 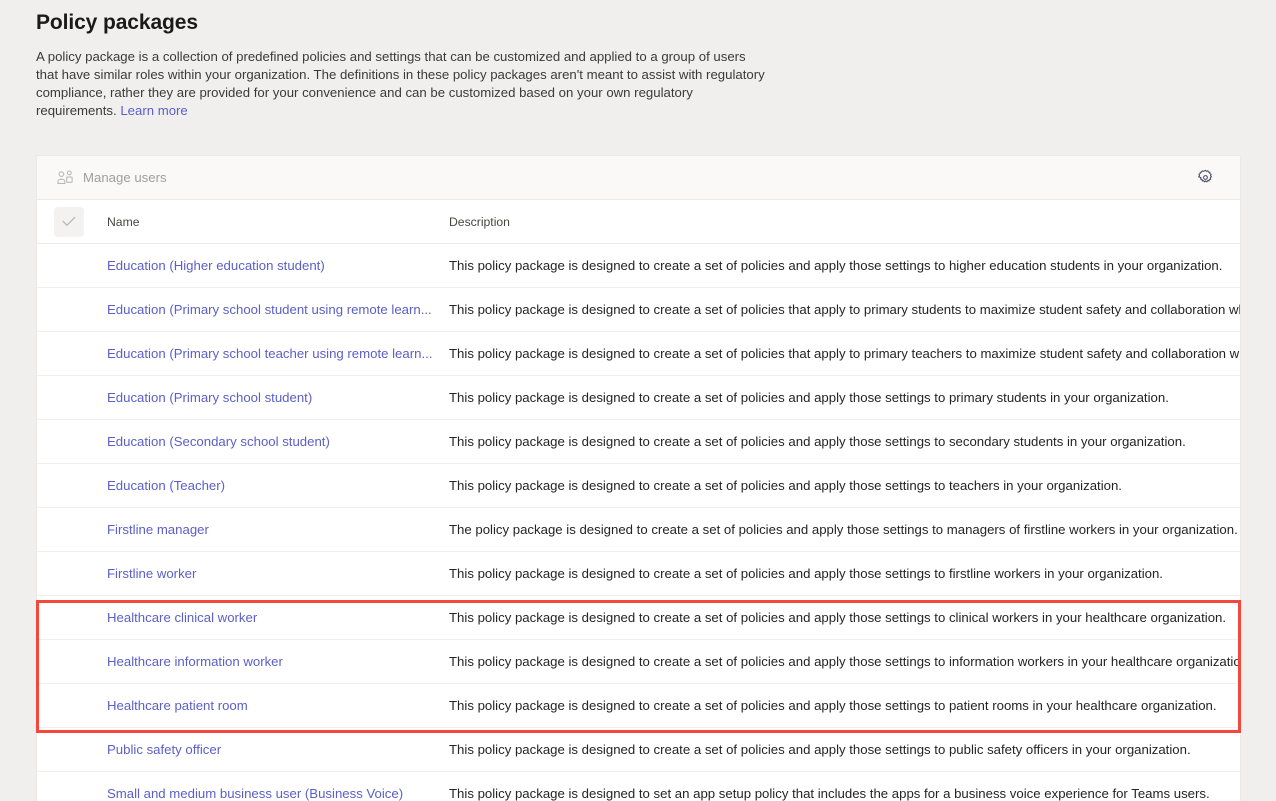 I want to click on policy-package-link: Firstline worker, so click(x=278, y=573).